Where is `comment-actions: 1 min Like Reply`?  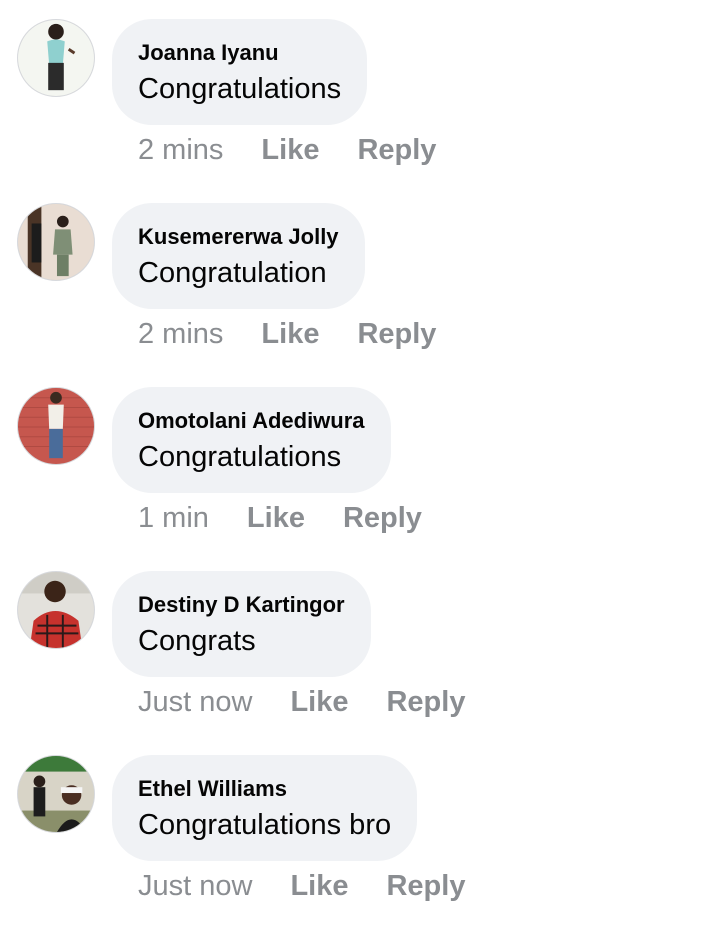 comment-actions: 1 min Like Reply is located at coordinates (280, 518).